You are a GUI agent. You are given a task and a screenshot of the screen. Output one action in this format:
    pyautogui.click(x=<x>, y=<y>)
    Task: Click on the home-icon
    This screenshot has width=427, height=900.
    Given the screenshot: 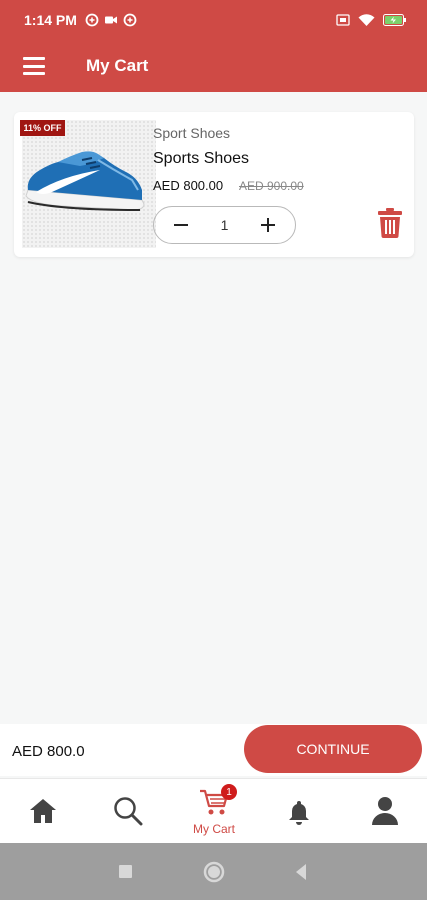 What is the action you would take?
    pyautogui.click(x=43, y=811)
    